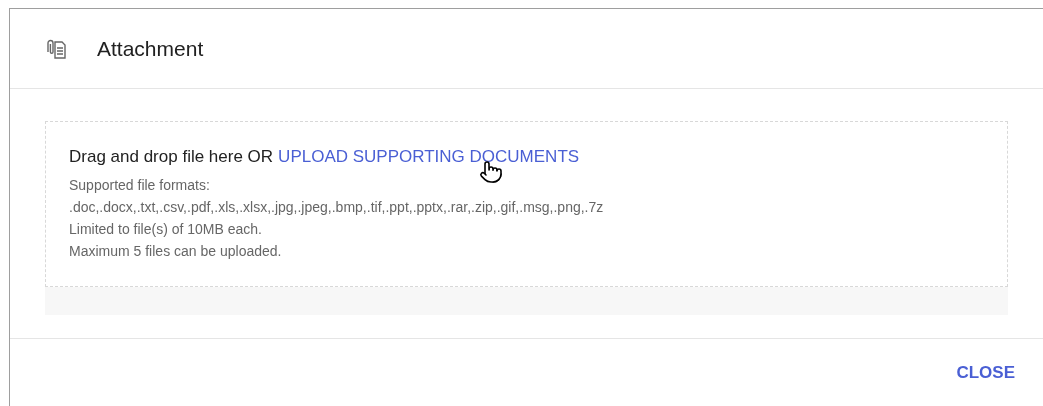 This screenshot has height=406, width=1043. What do you see at coordinates (491, 172) in the screenshot?
I see `hand-cursor-icon` at bounding box center [491, 172].